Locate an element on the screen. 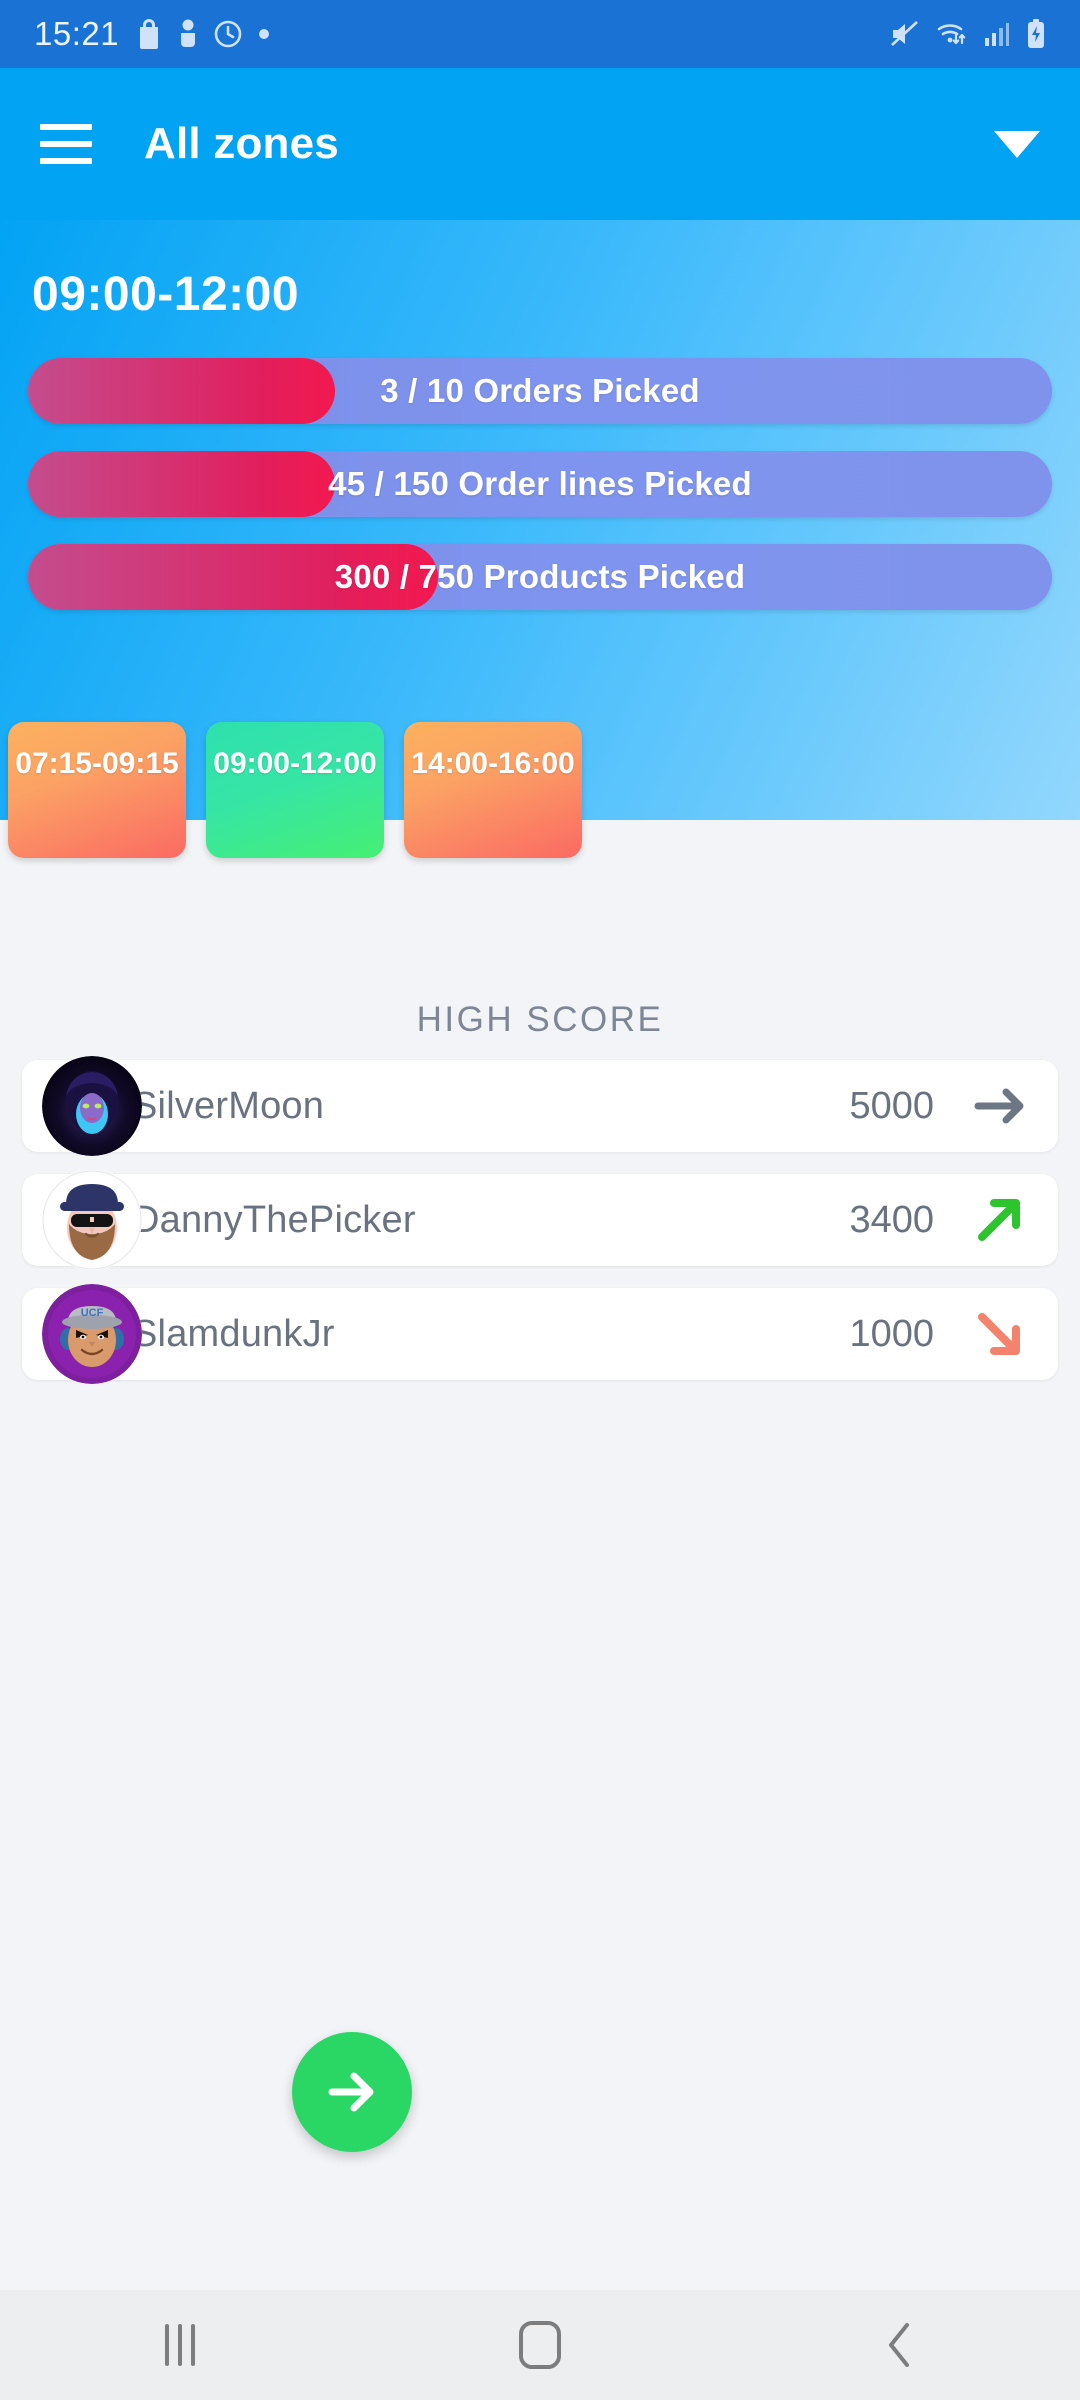 The width and height of the screenshot is (1080, 2400). high-score-name: DannyThePicker is located at coordinates (274, 1219).